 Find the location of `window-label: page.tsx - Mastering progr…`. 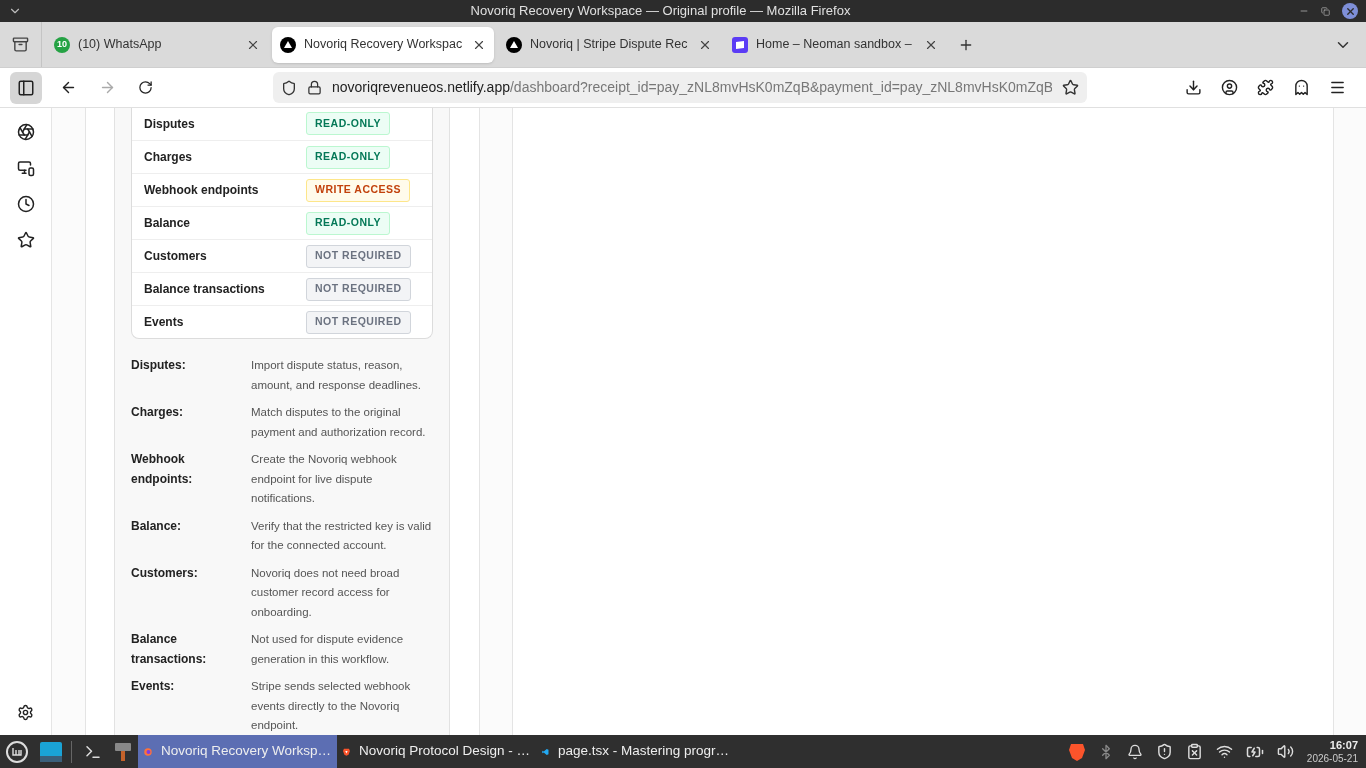

window-label: page.tsx - Mastering progr… is located at coordinates (643, 751).